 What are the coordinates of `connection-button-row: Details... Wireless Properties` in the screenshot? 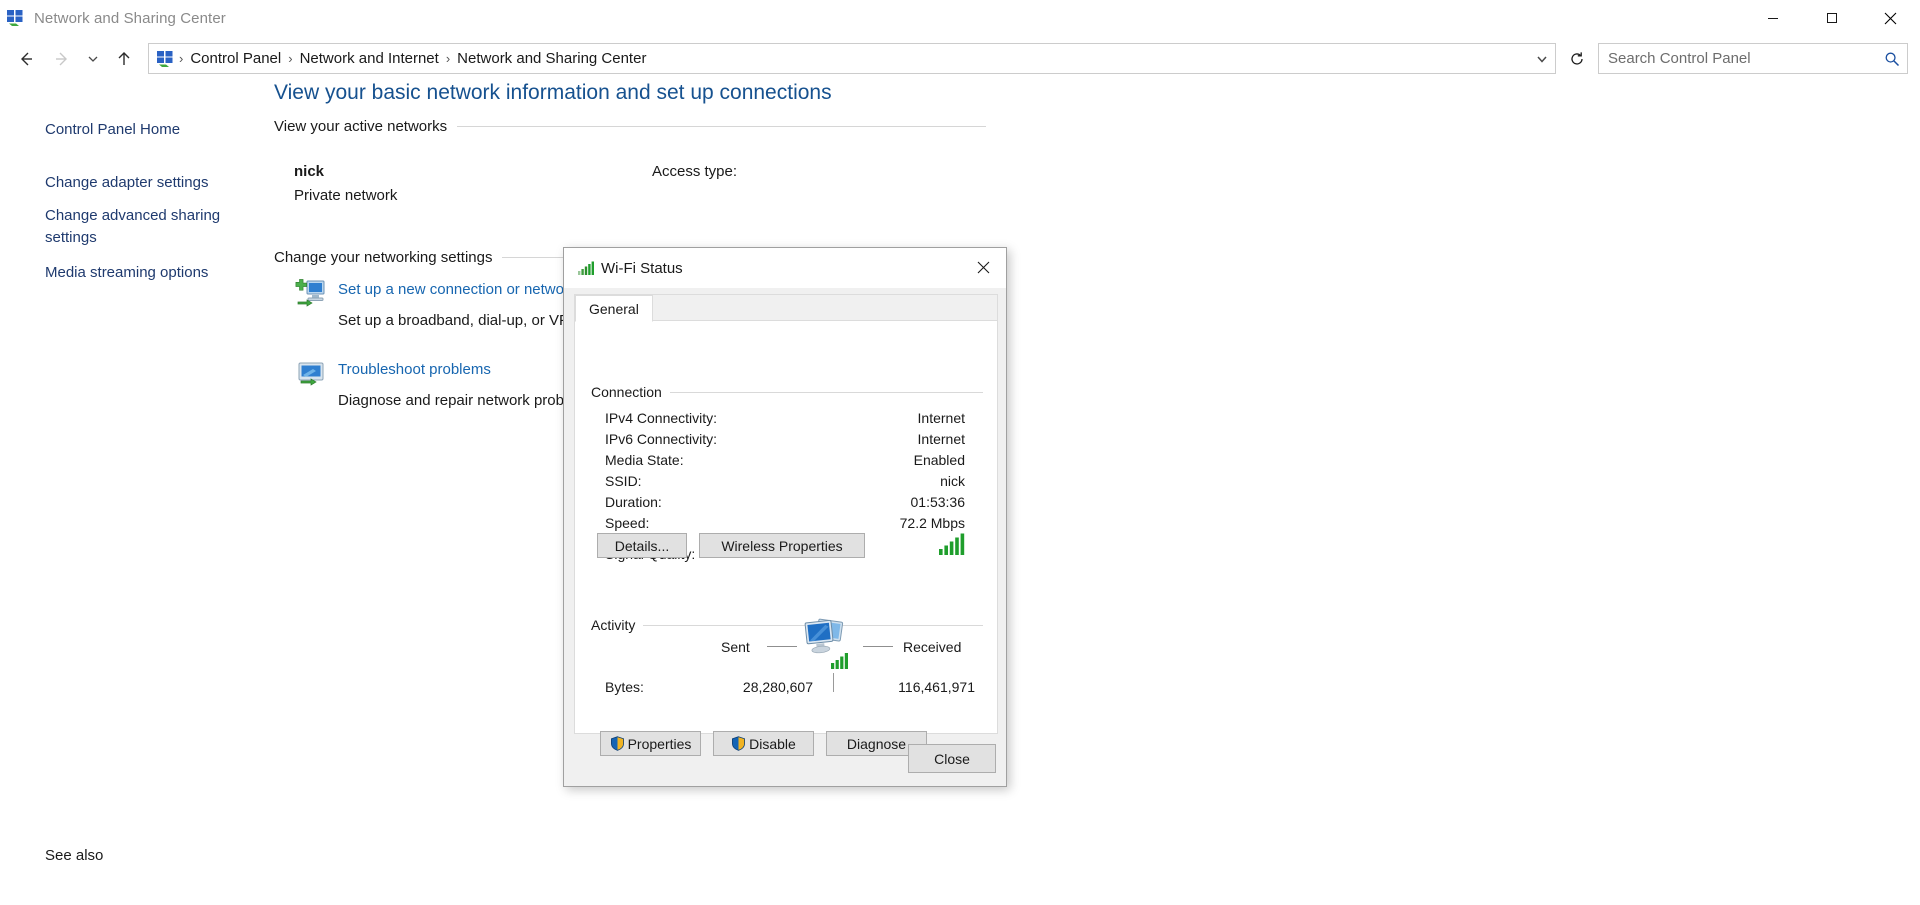 It's located at (731, 545).